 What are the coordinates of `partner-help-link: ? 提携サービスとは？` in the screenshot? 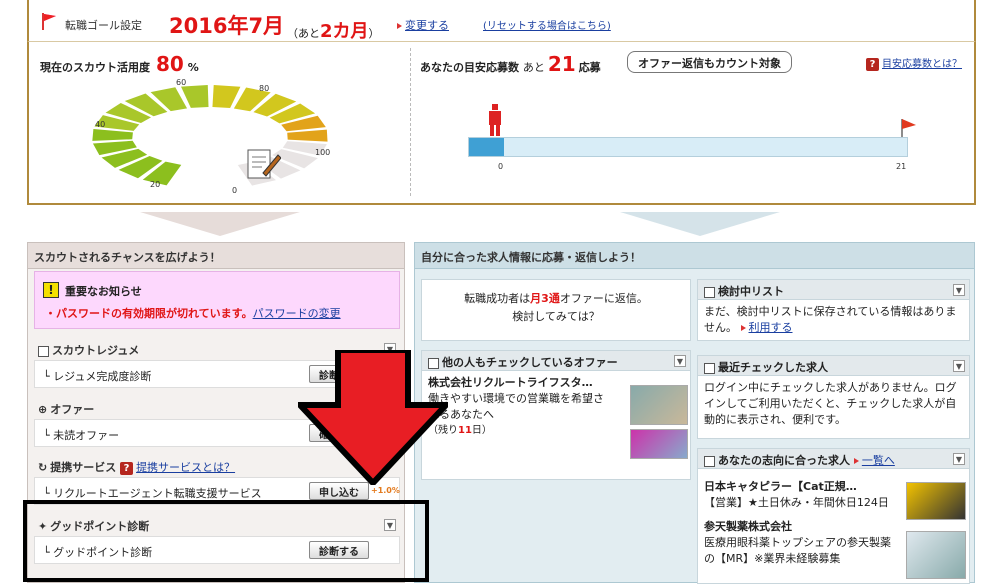 It's located at (177, 468).